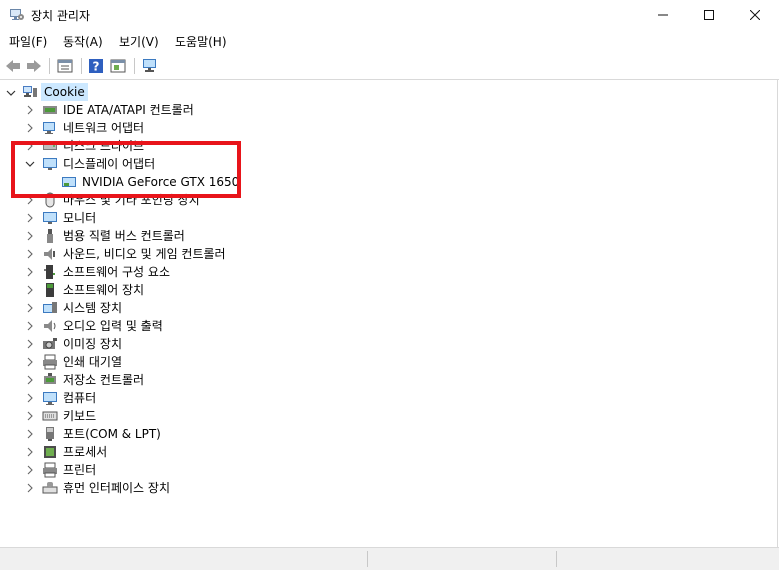  Describe the element at coordinates (81, 66) in the screenshot. I see `toolbar-separator` at that location.